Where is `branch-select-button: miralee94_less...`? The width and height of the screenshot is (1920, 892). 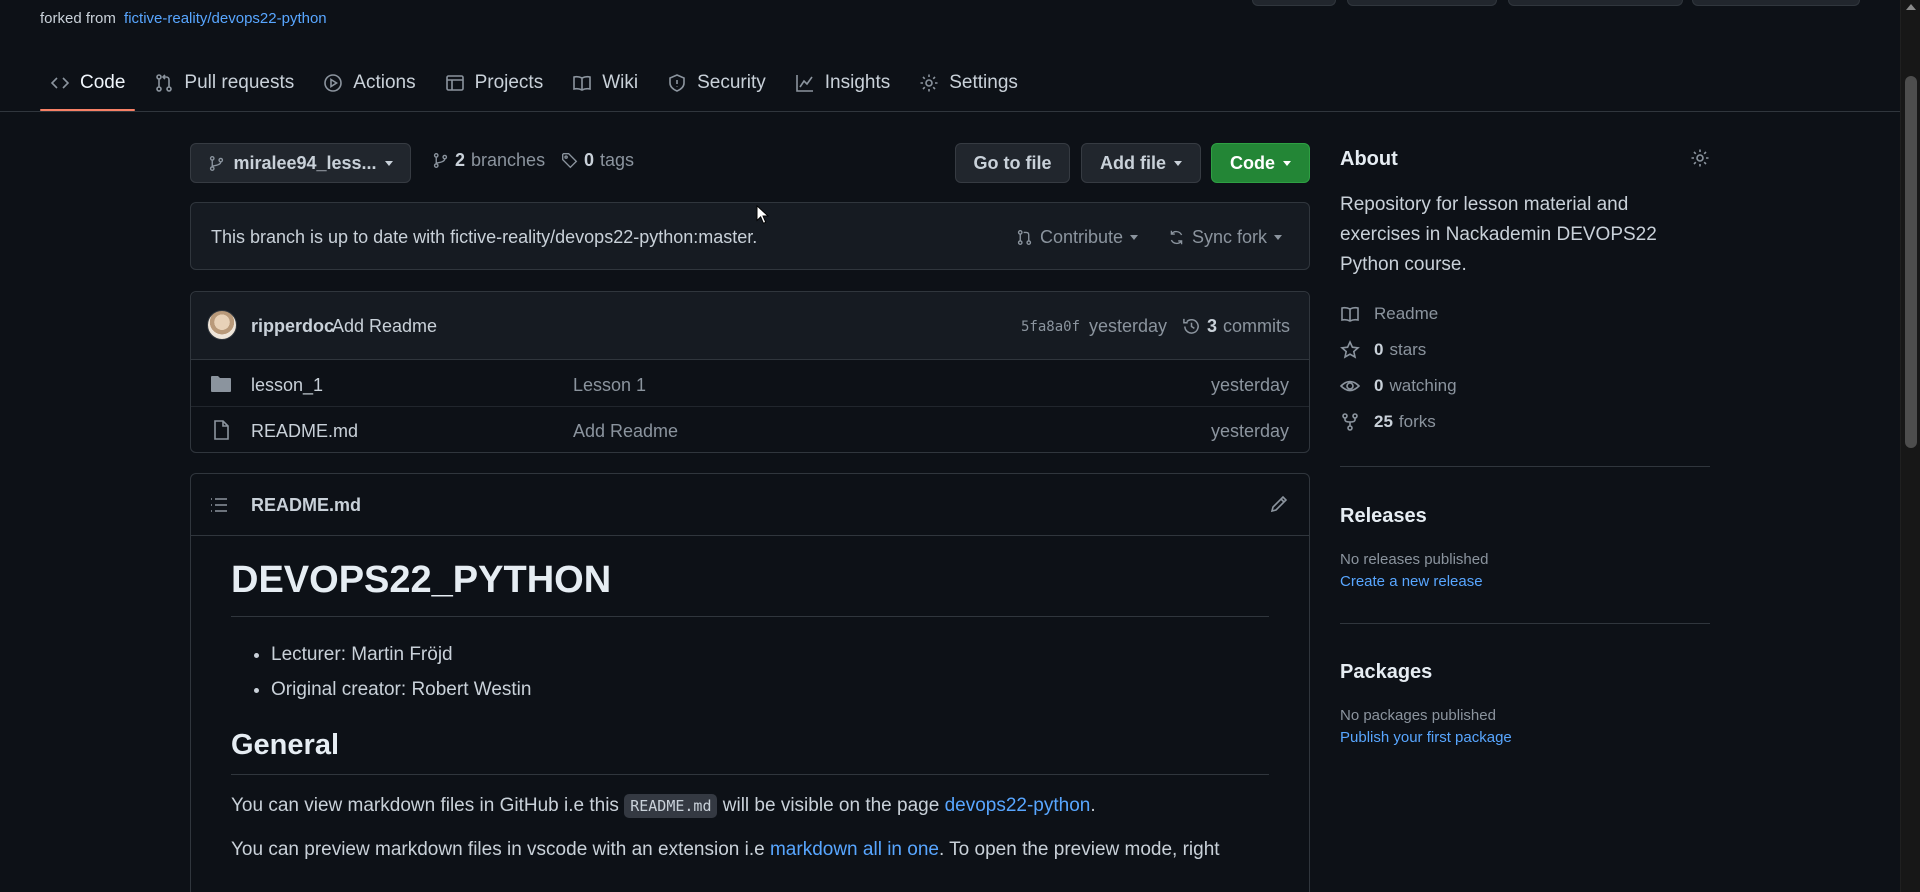 branch-select-button: miralee94_less... is located at coordinates (300, 163).